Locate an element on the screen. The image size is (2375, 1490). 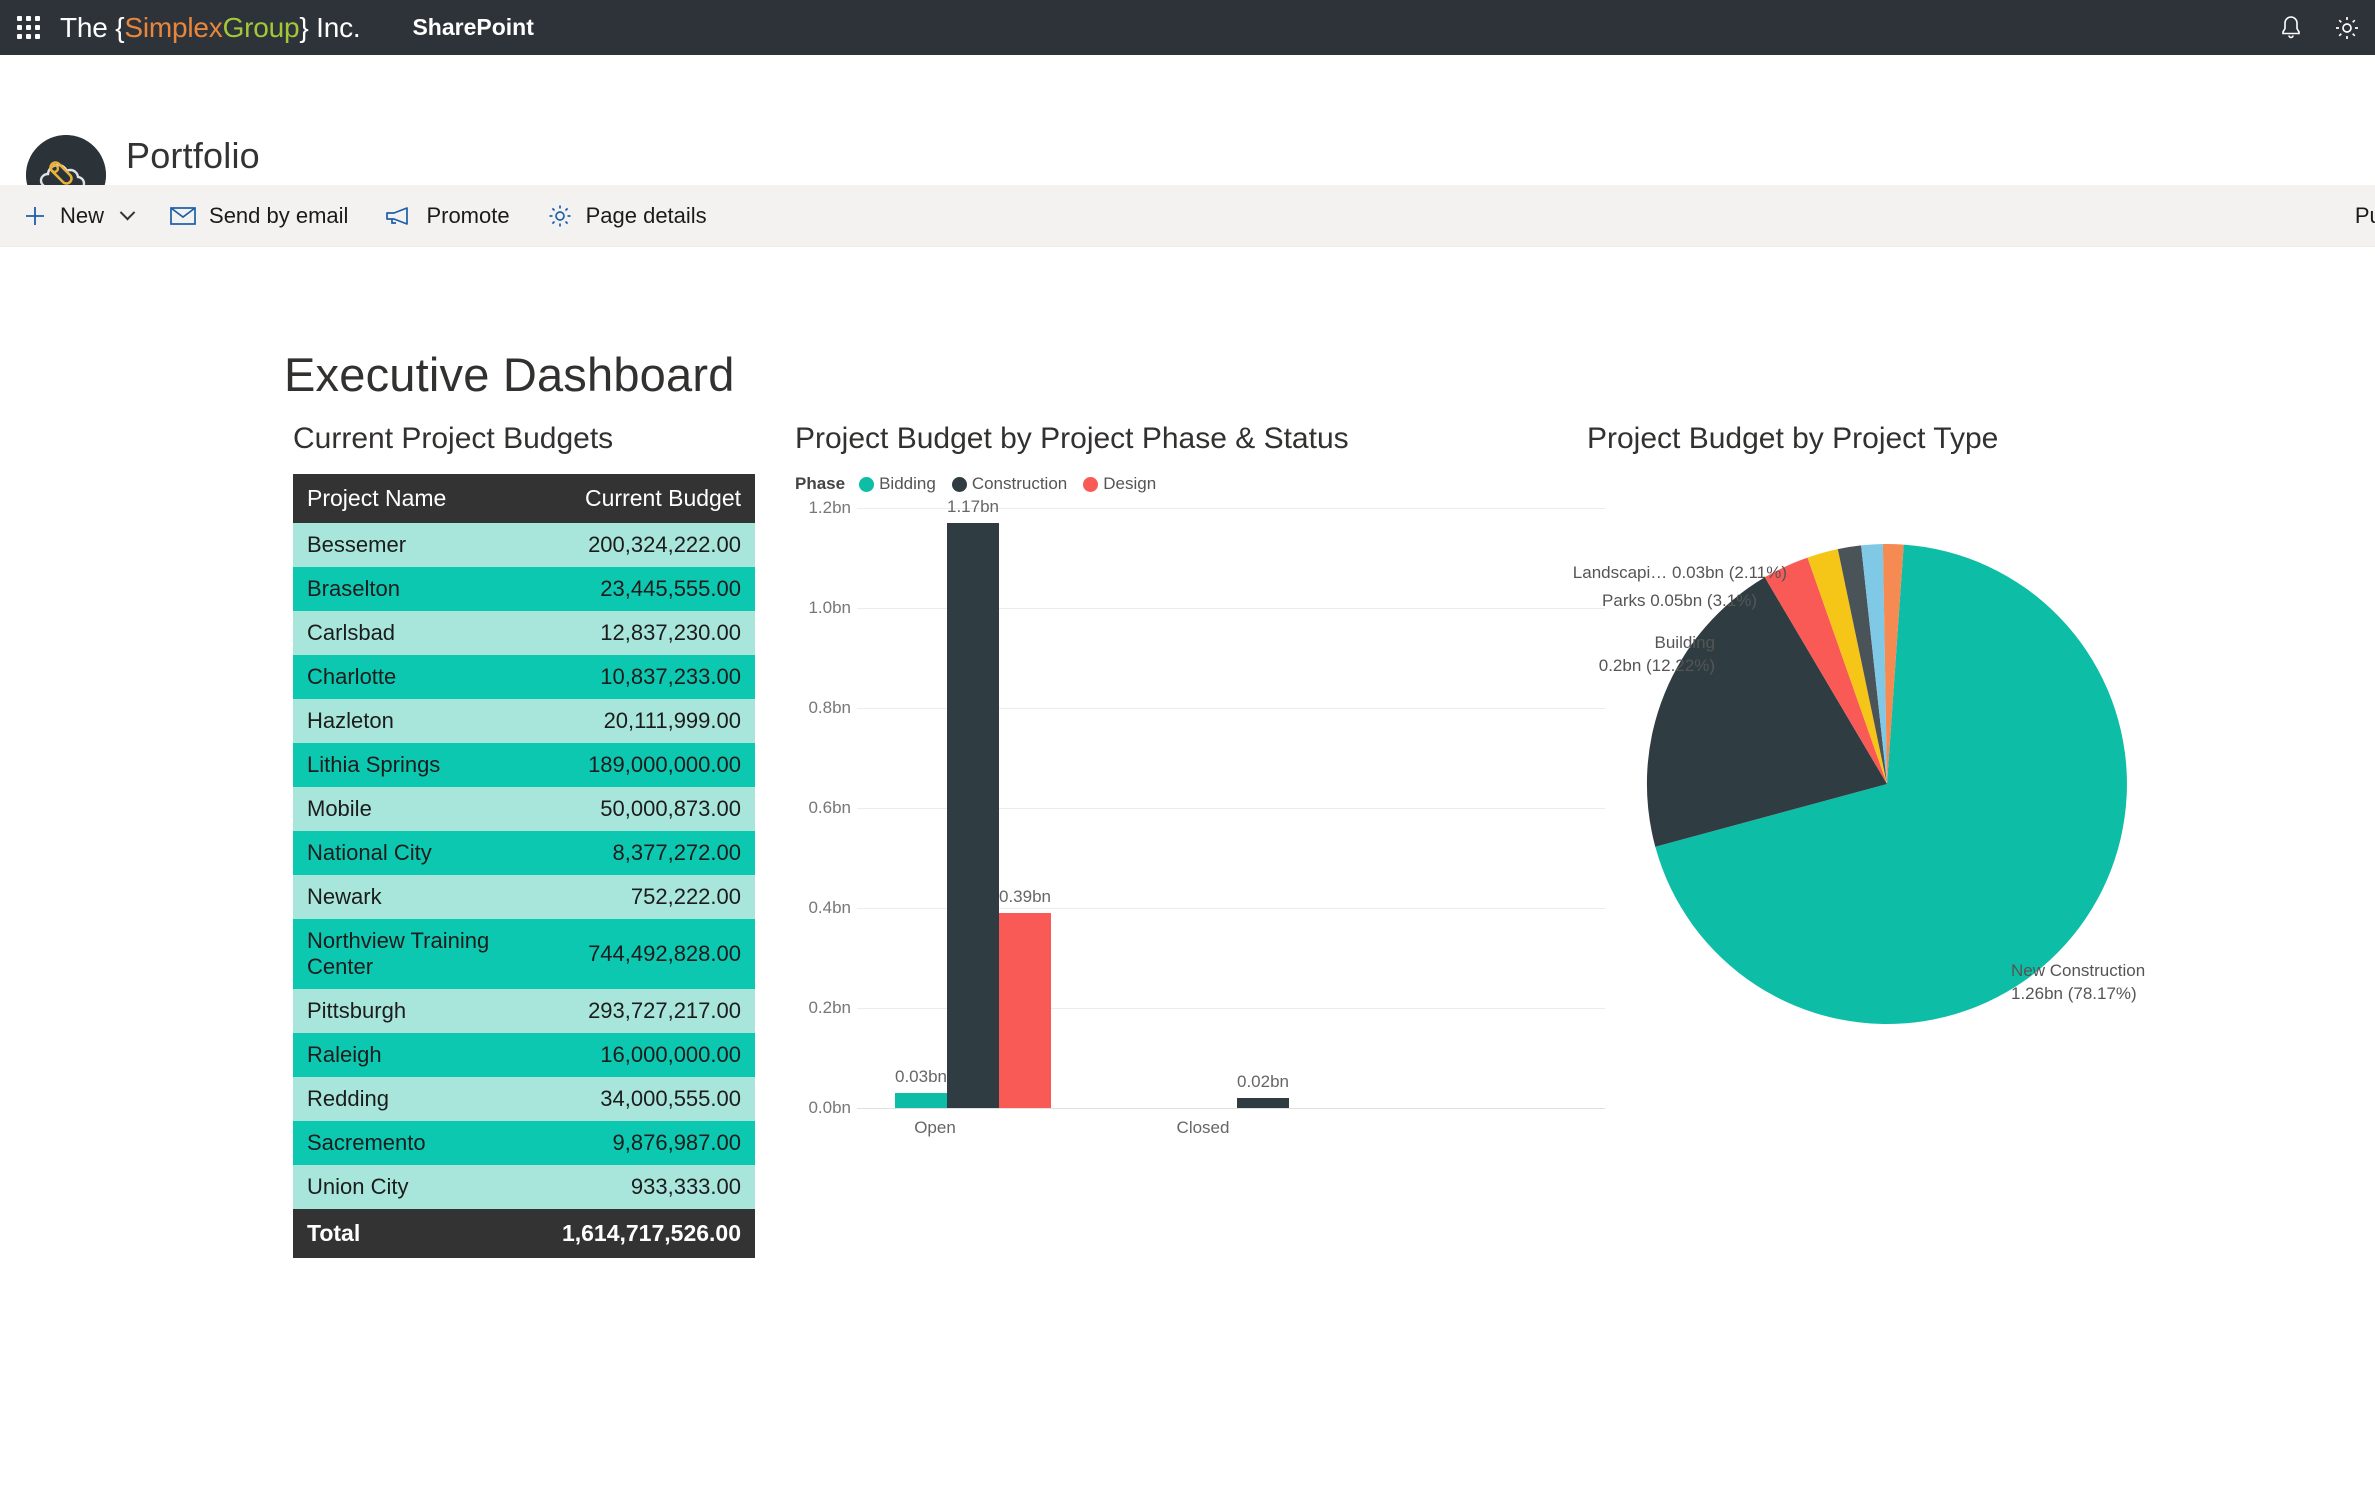
y-tick: 1.0bn is located at coordinates (829, 607).